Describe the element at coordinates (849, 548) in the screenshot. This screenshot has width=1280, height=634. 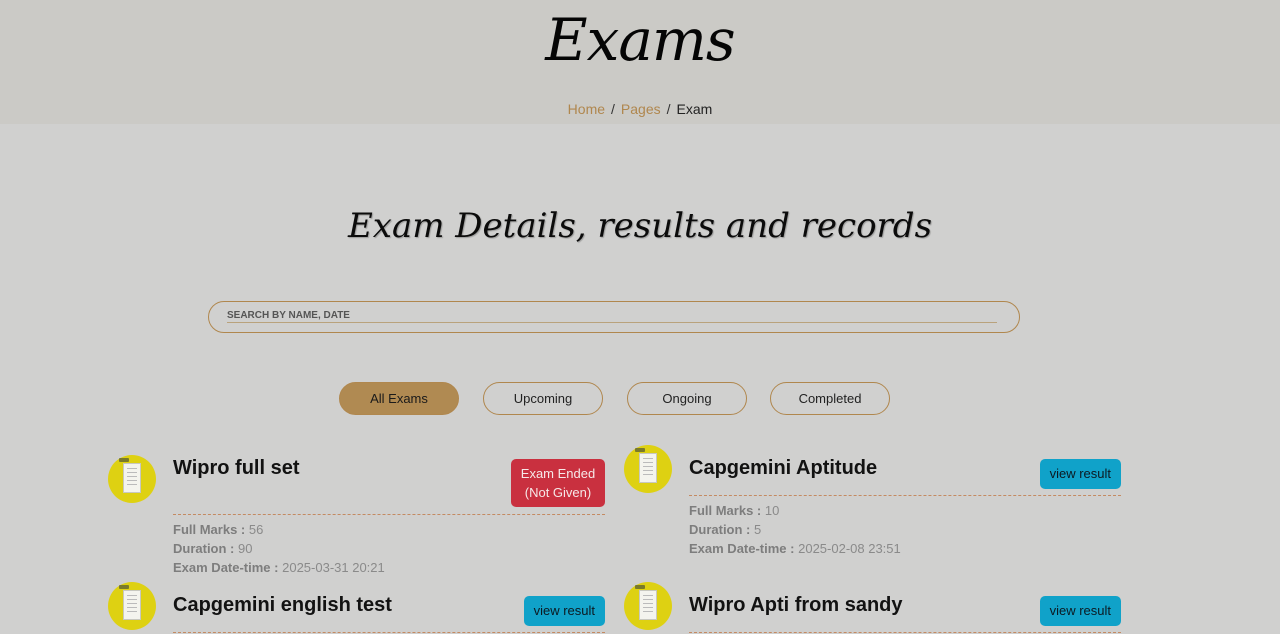
I see `datetime-value: 2025-02-08 23:51` at that location.